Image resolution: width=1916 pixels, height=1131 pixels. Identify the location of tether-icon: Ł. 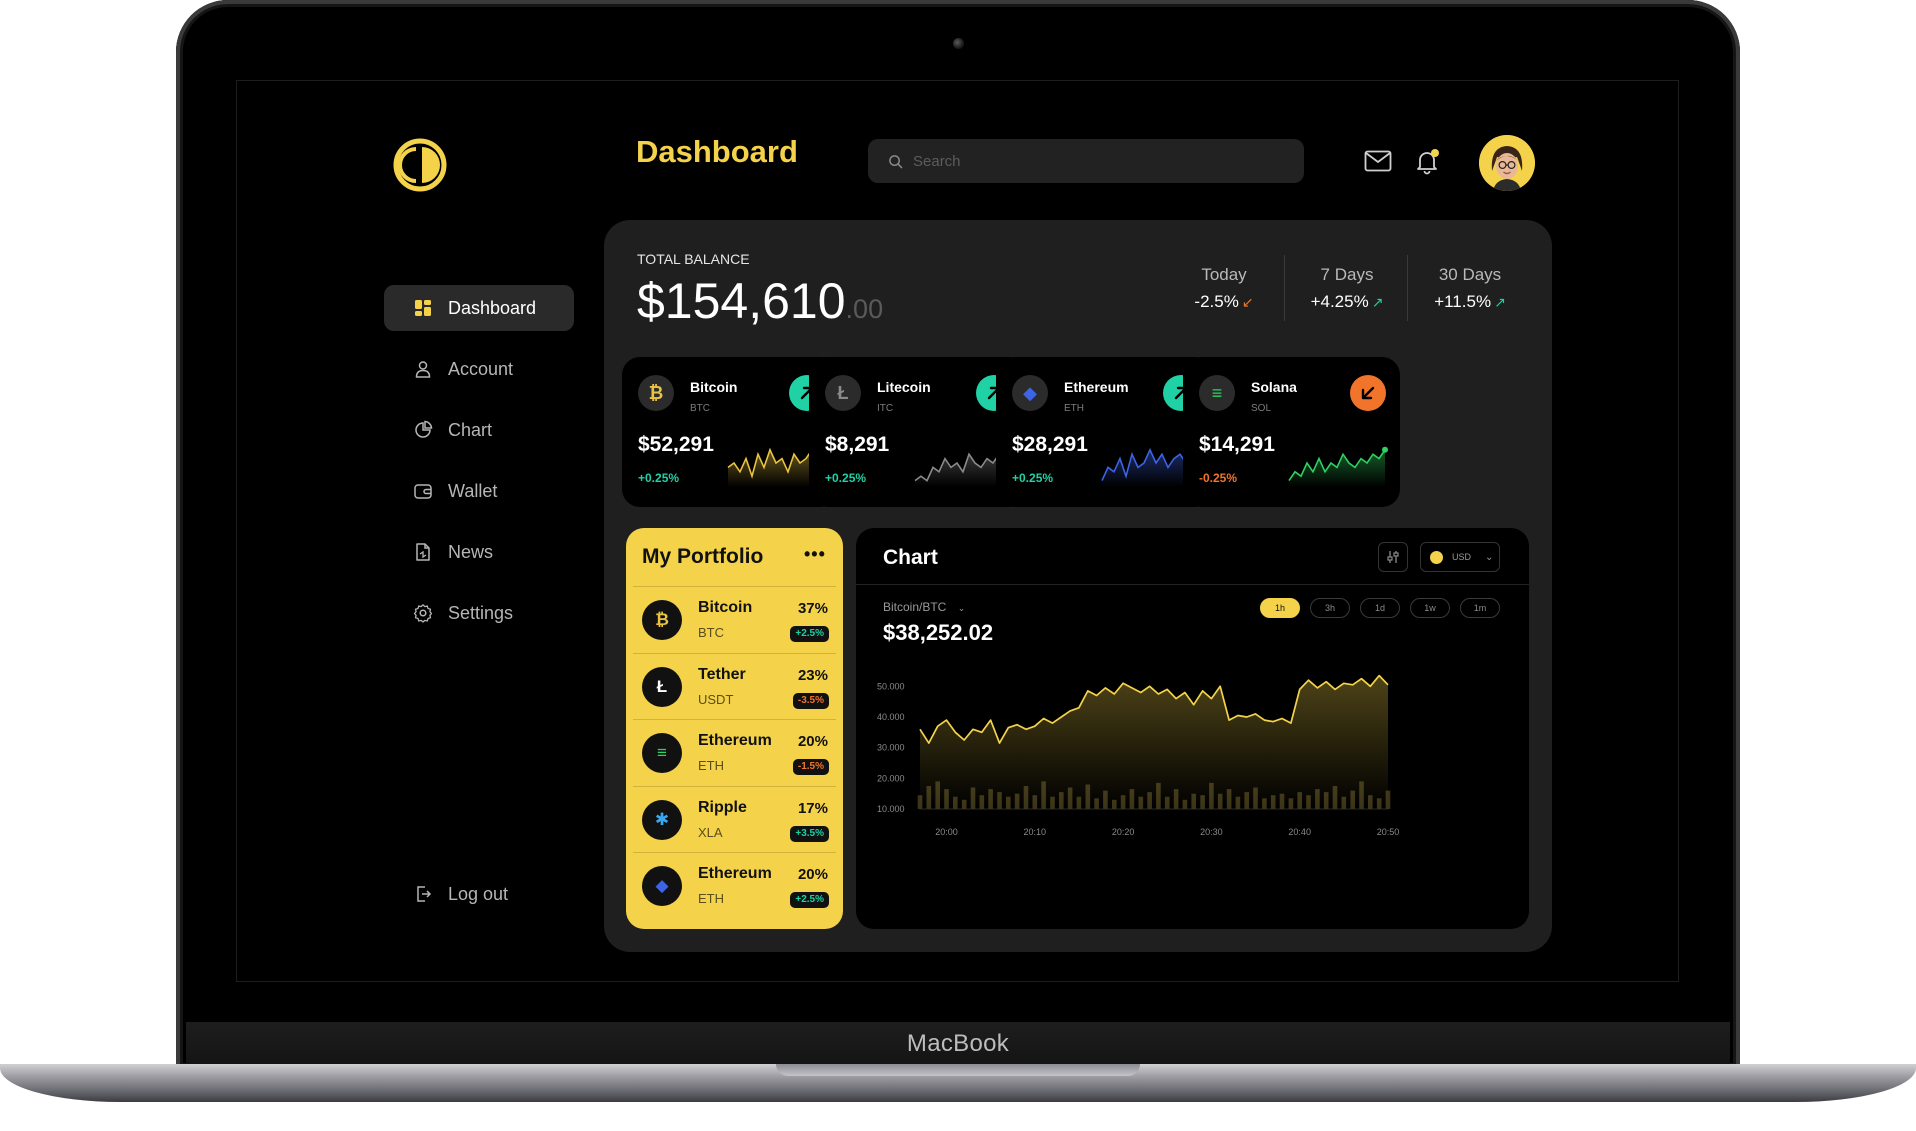
(662, 686).